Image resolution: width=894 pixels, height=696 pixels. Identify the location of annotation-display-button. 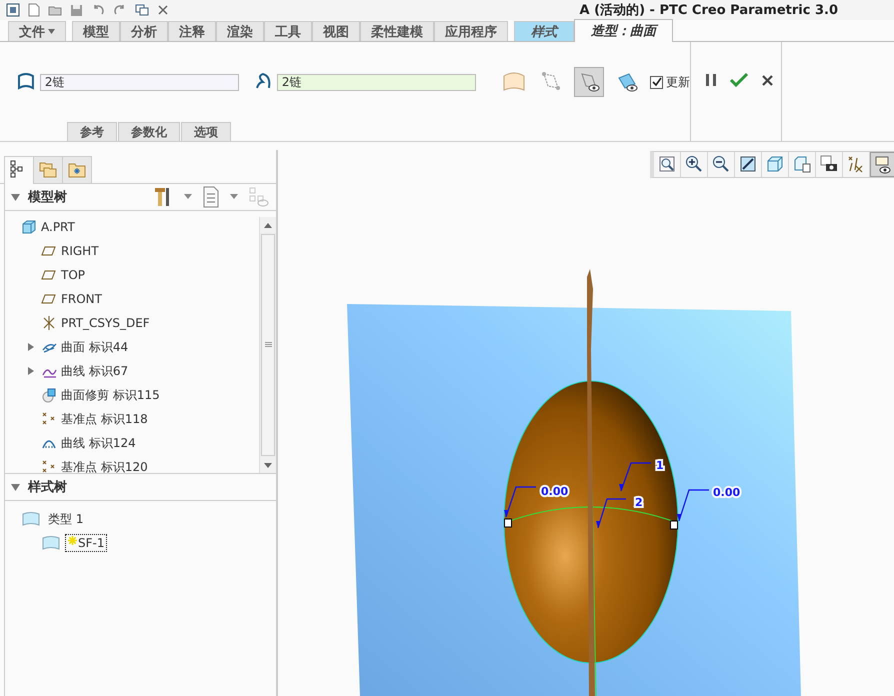
(882, 164).